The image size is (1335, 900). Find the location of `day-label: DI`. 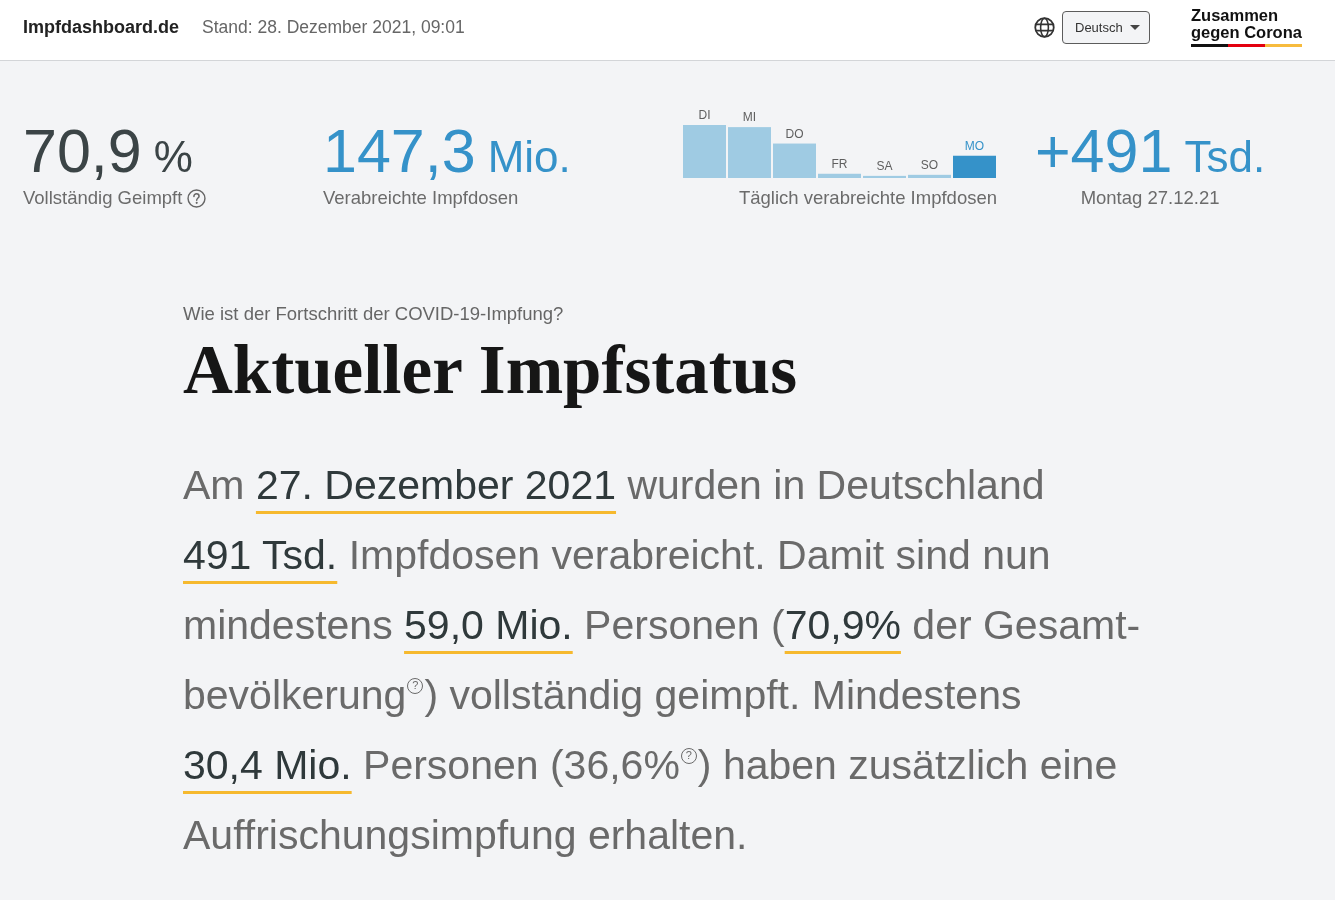

day-label: DI is located at coordinates (704, 115).